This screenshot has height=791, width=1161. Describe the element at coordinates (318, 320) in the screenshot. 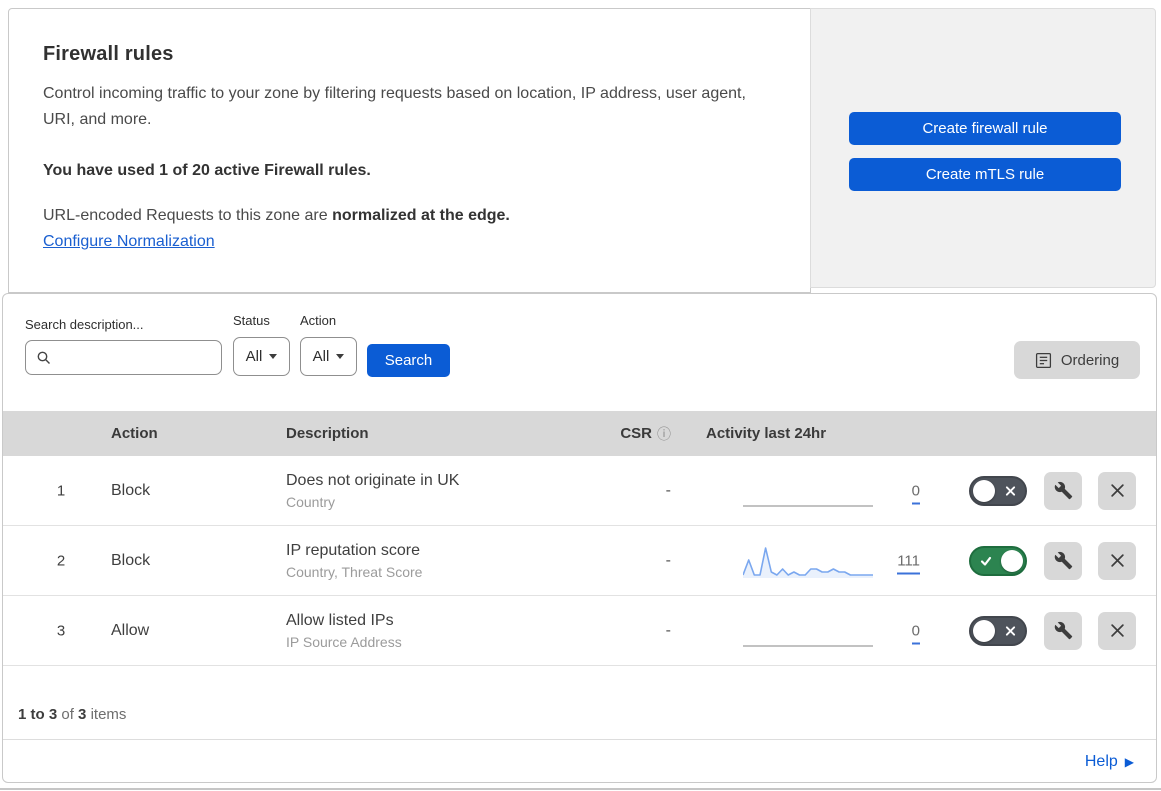

I see `action-filter-label: Action` at that location.